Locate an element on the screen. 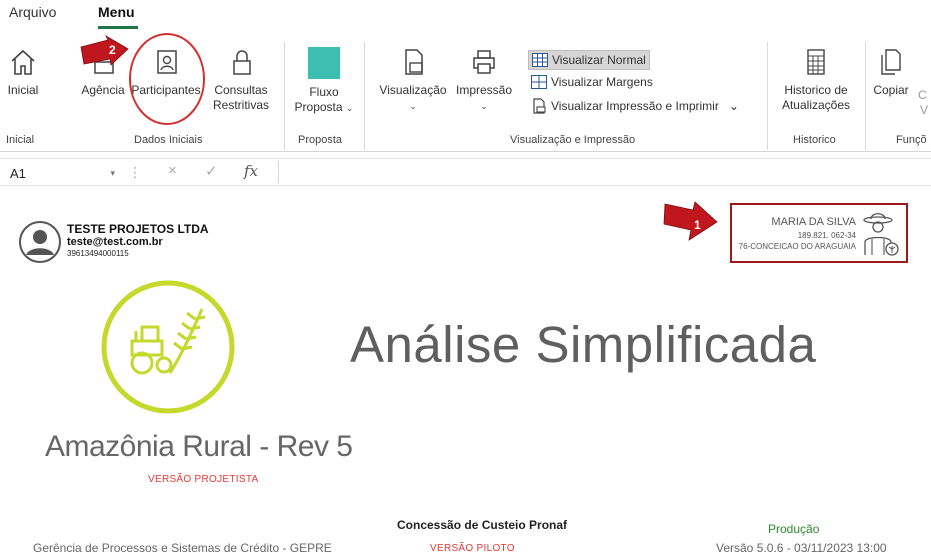 Image resolution: width=931 pixels, height=560 pixels. fluxo-square-icon is located at coordinates (324, 63).